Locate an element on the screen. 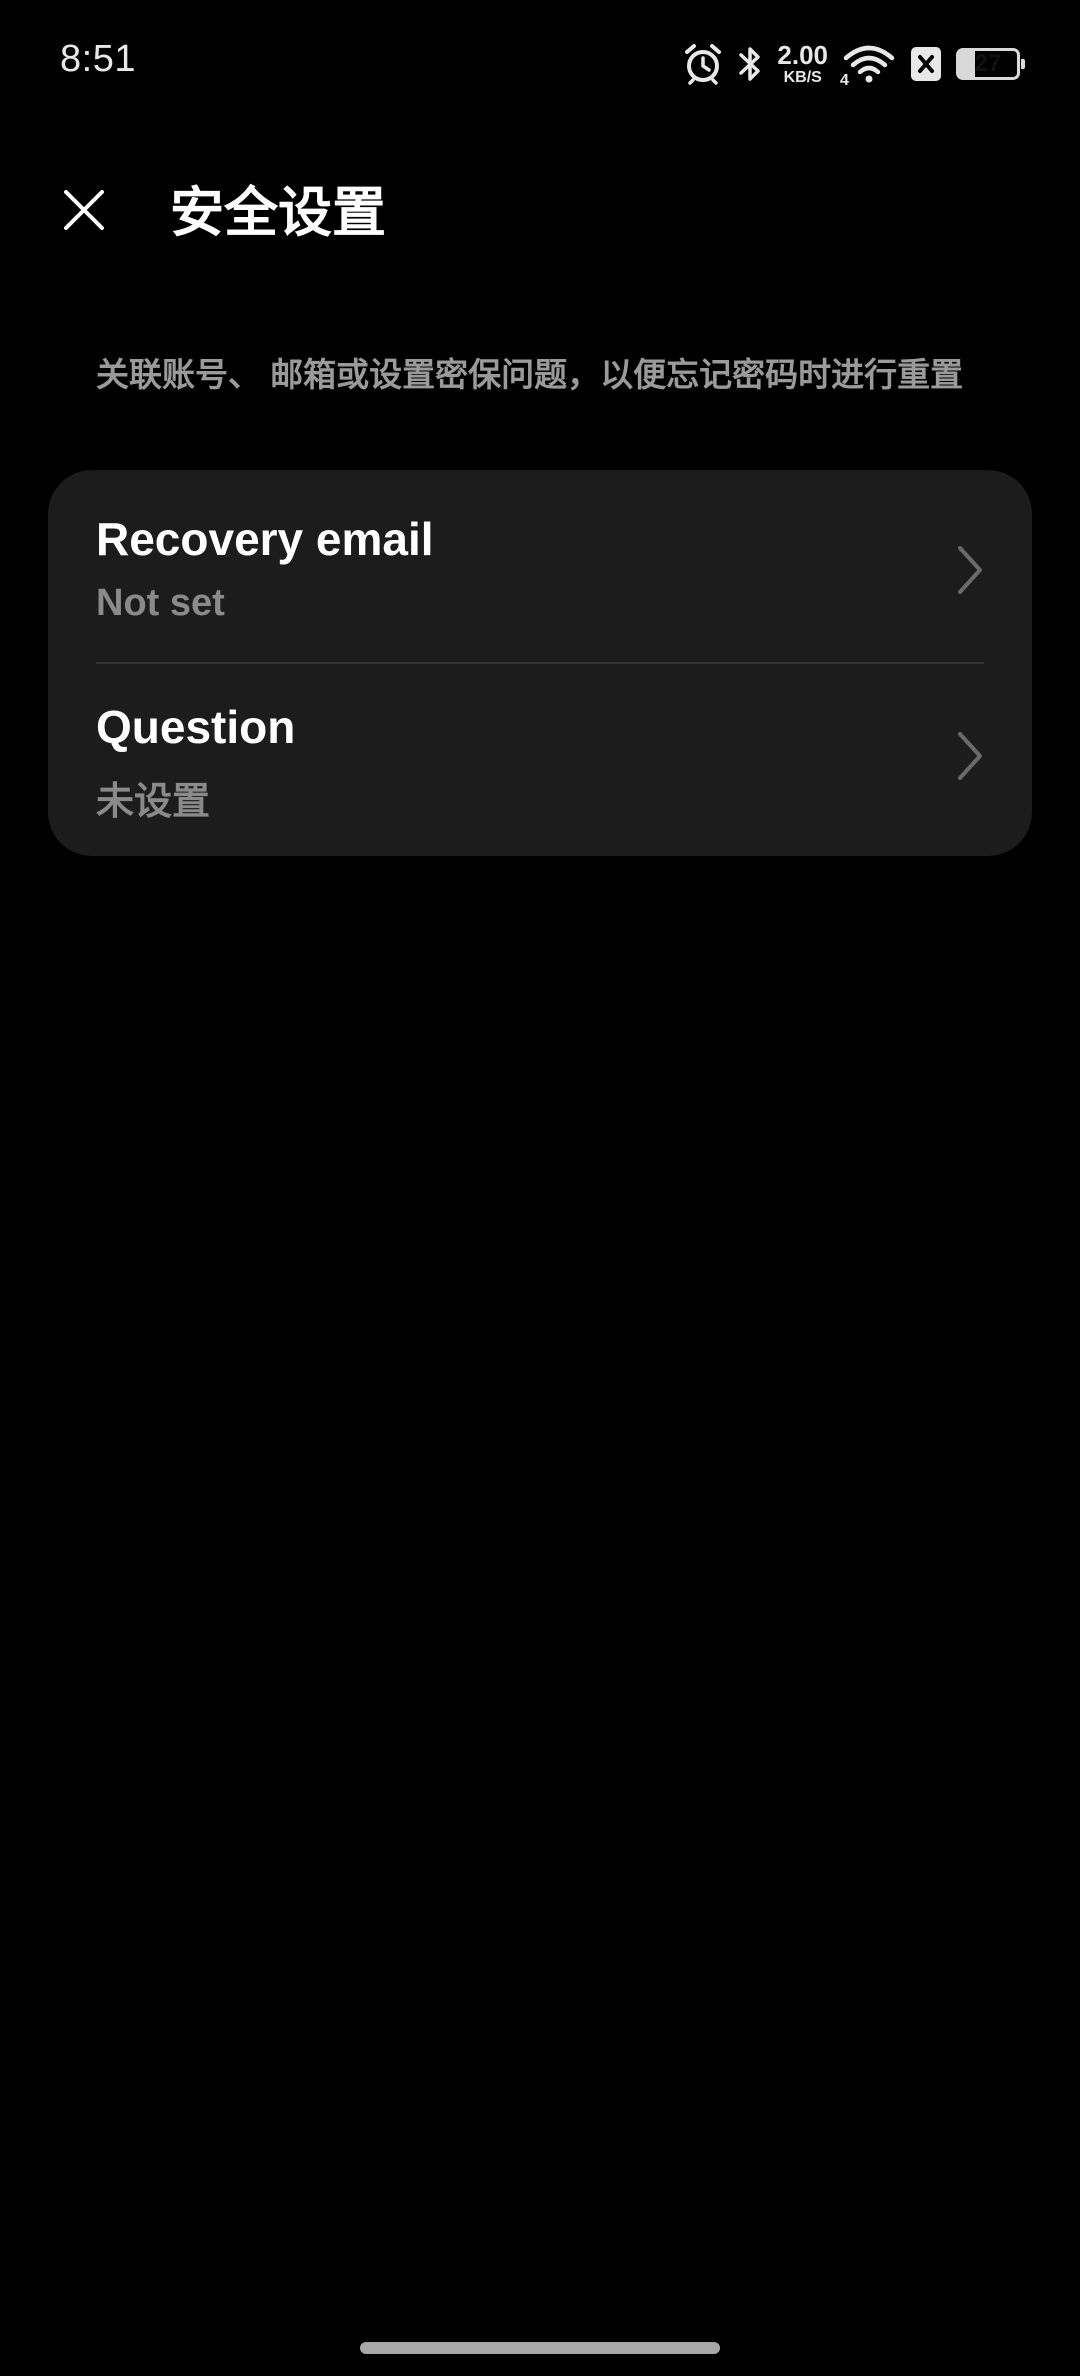  bluetooth-icon is located at coordinates (750, 64).